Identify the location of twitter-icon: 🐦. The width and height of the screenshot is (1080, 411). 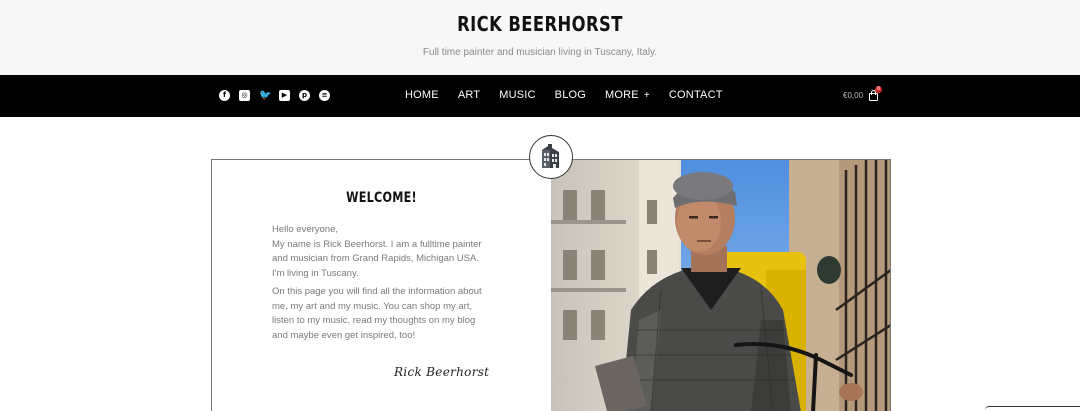
(265, 95).